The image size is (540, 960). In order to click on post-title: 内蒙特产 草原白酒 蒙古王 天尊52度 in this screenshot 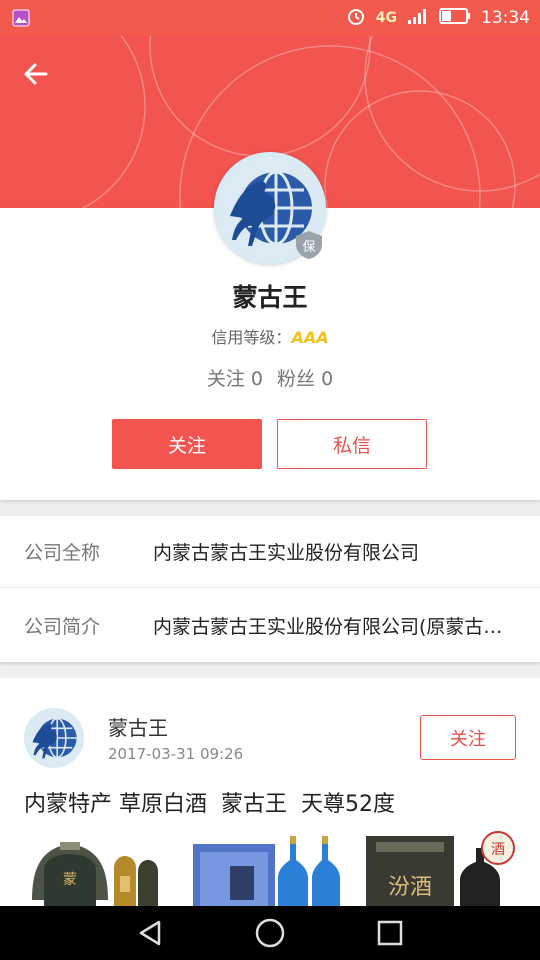, I will do `click(209, 804)`.